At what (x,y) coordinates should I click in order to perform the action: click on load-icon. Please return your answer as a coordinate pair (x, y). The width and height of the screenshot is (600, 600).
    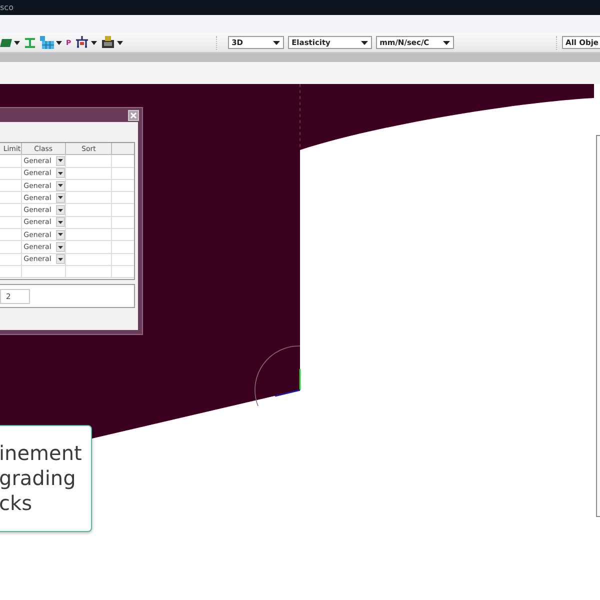
    Looking at the image, I should click on (108, 42).